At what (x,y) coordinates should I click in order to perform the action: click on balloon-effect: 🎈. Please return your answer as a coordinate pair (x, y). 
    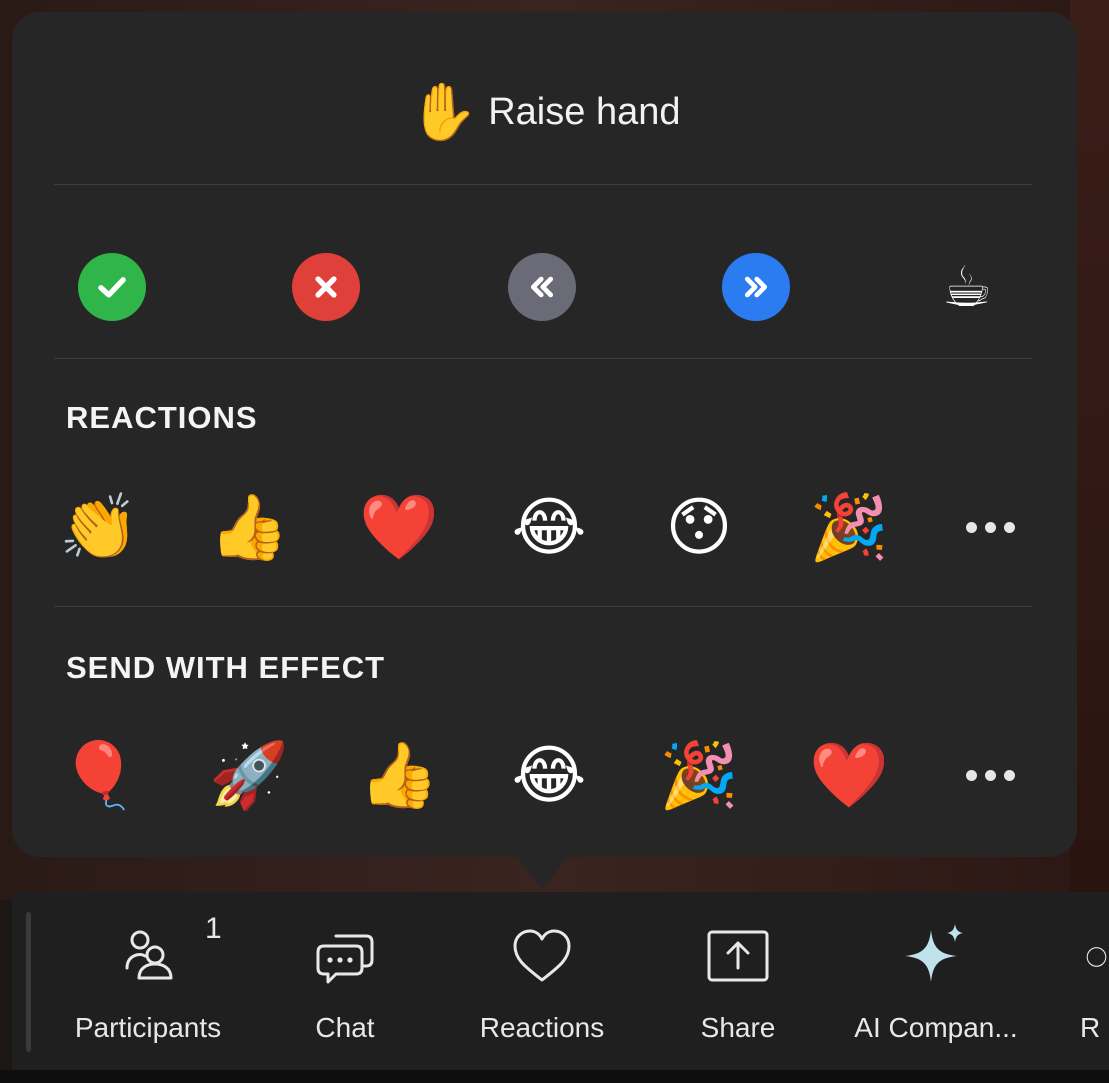
    Looking at the image, I should click on (99, 775).